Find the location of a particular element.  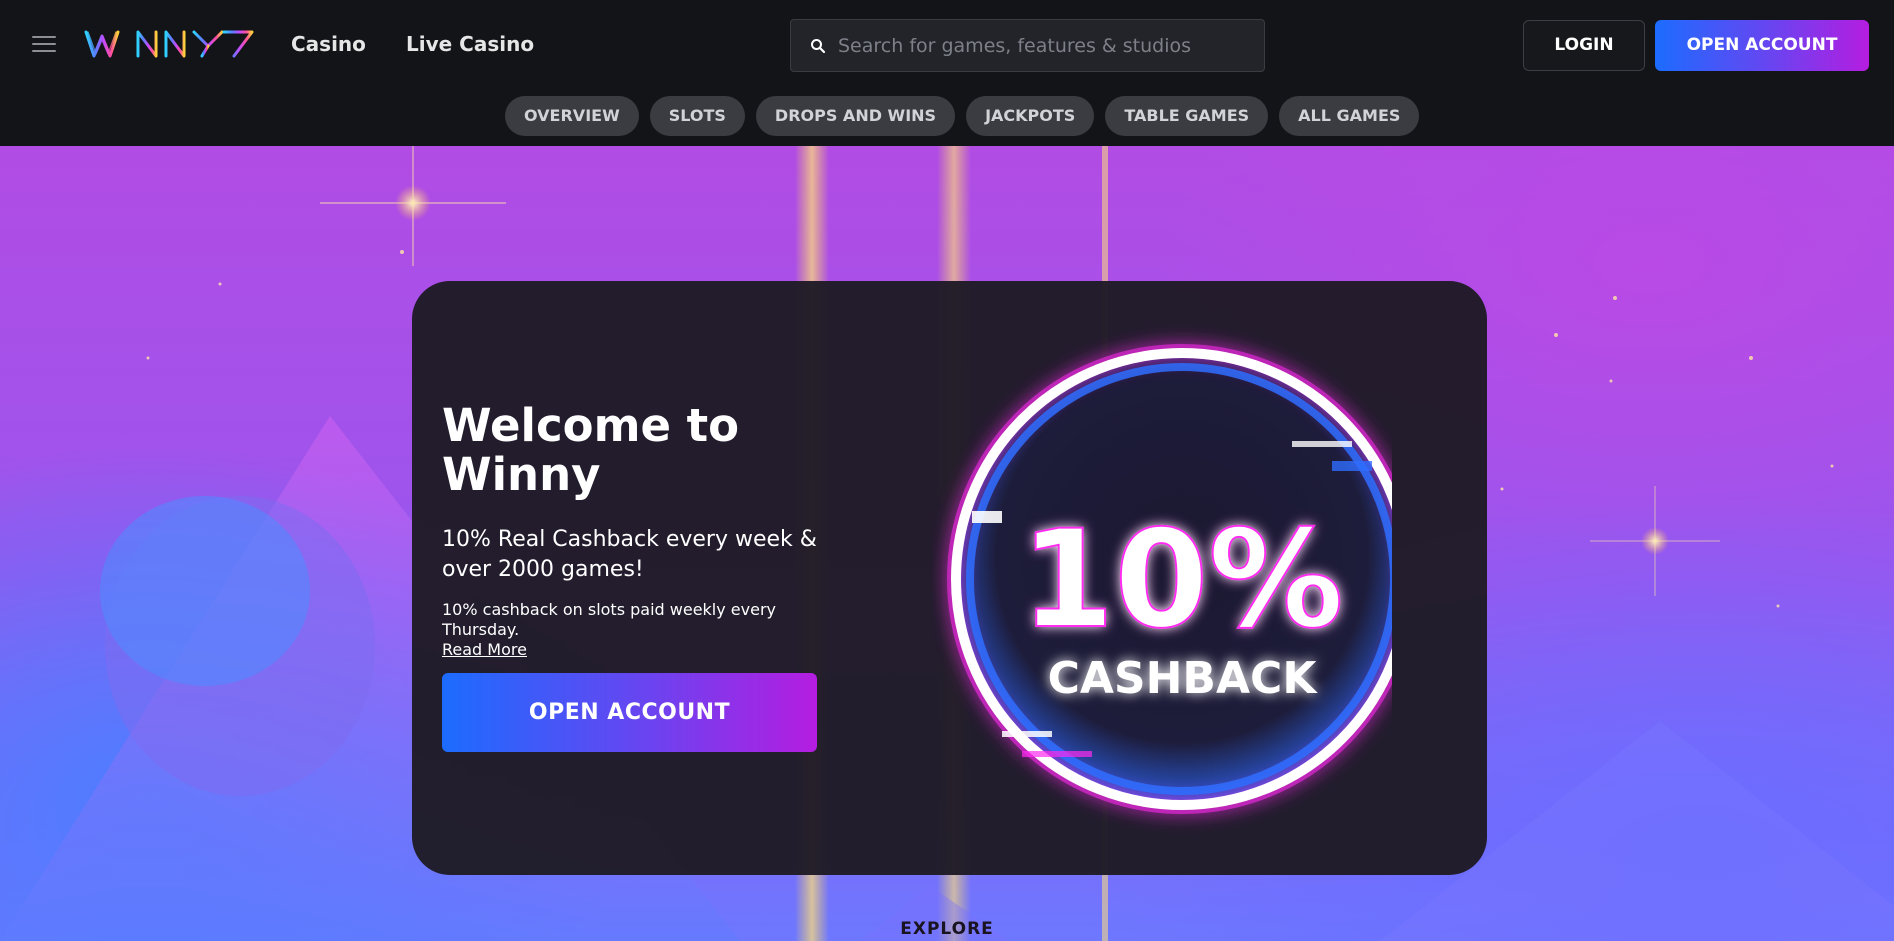

winny-logo is located at coordinates (170, 44).